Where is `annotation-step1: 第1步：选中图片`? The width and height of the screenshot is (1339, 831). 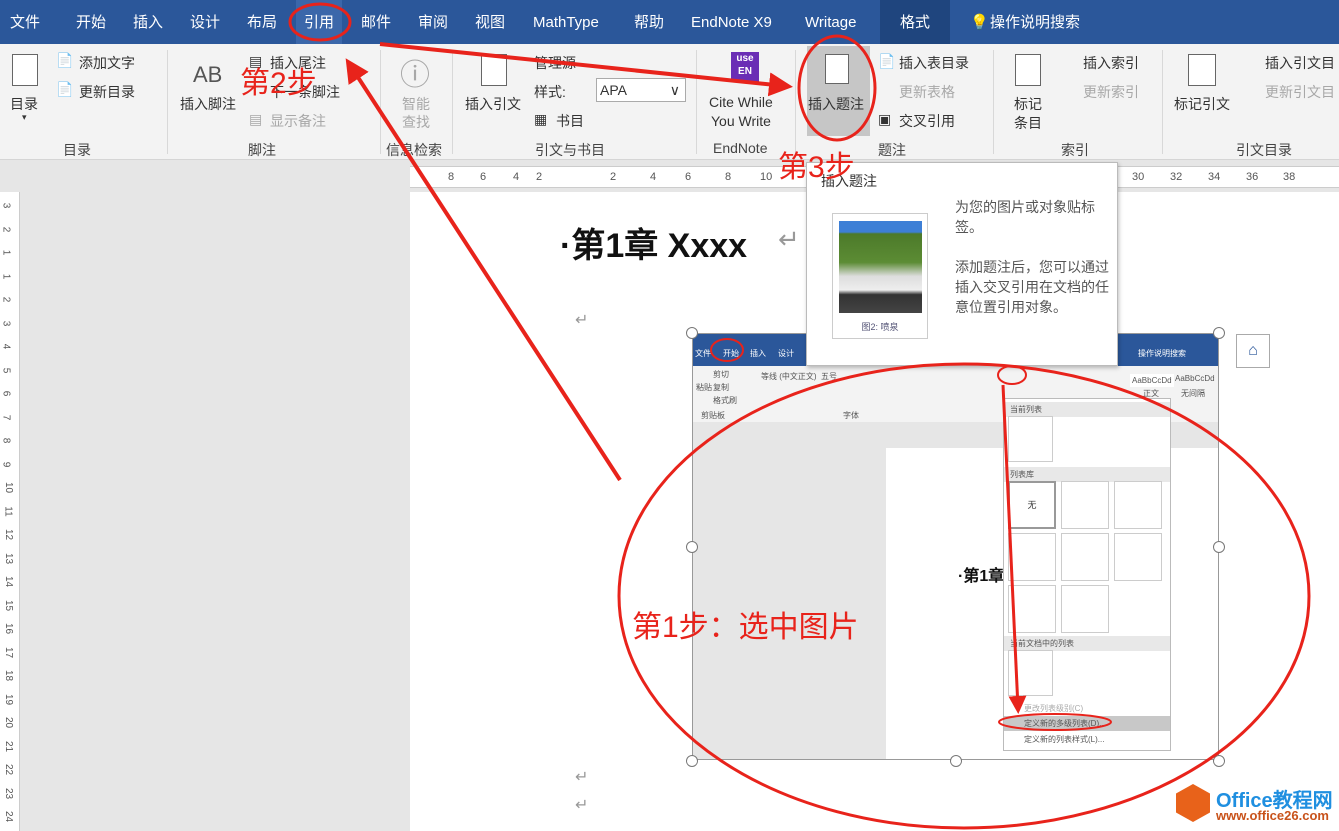
annotation-step1: 第1步：选中图片 is located at coordinates (745, 627).